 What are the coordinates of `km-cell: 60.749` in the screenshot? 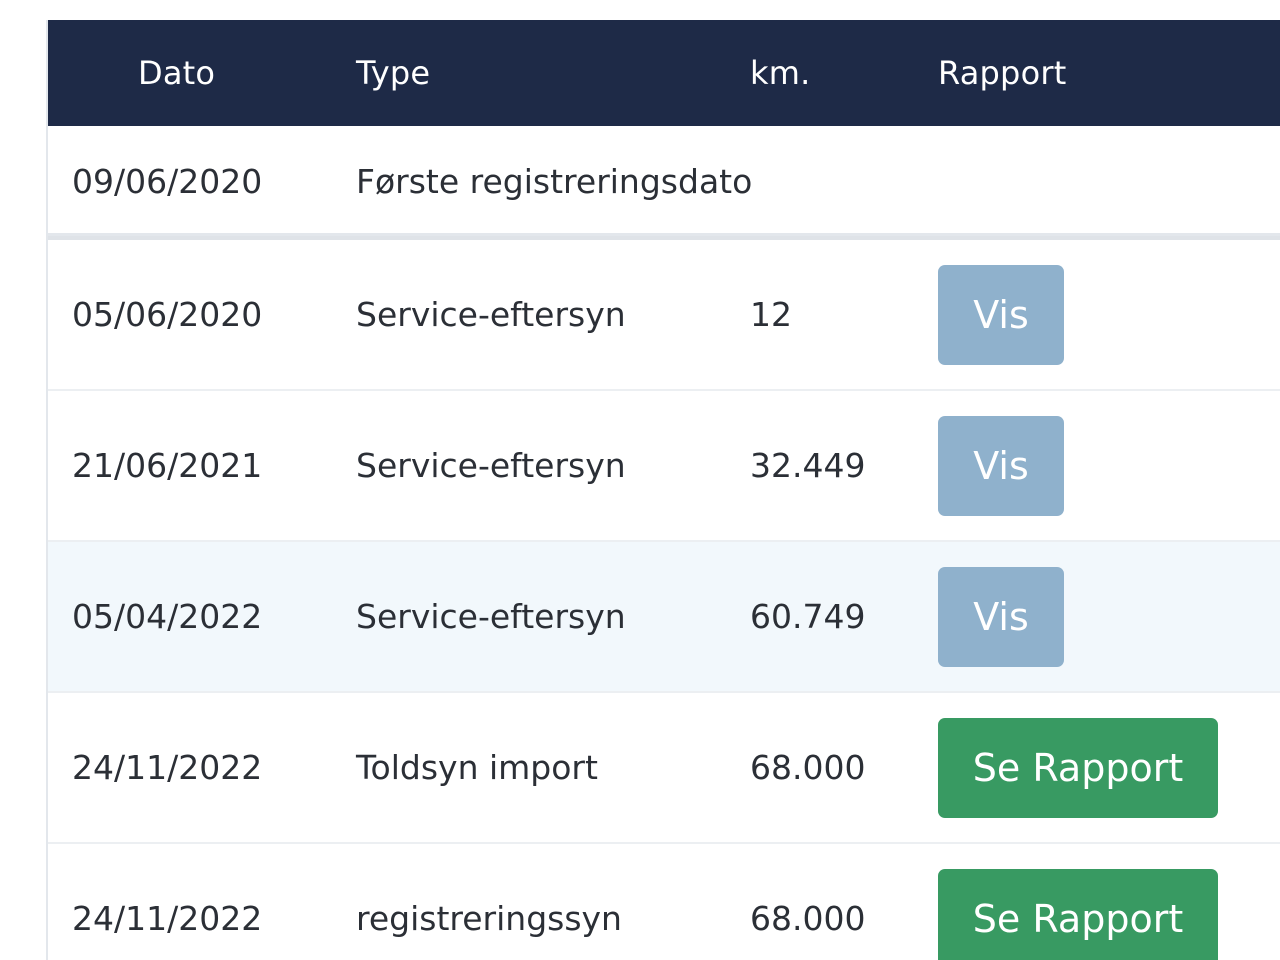 It's located at (808, 616).